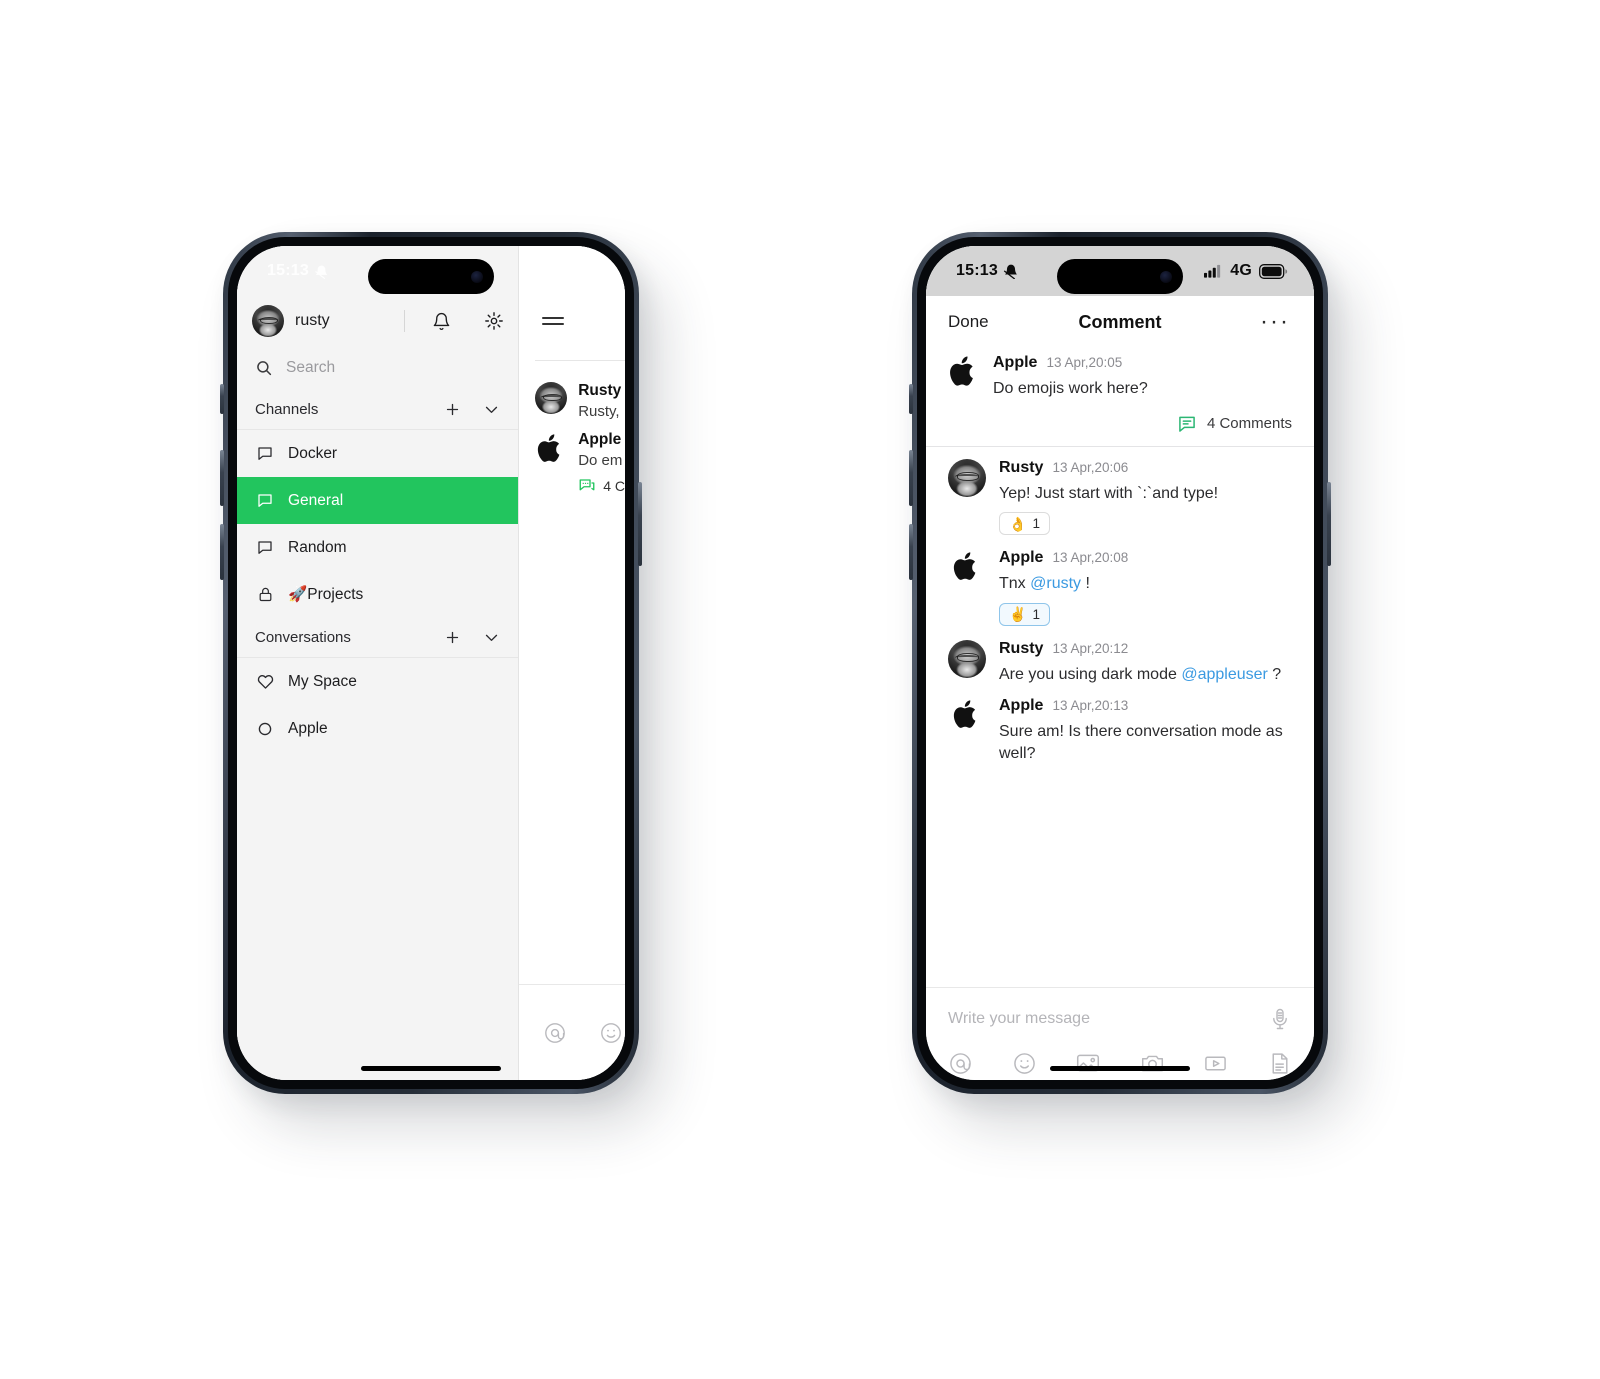 The image size is (1600, 1379). I want to click on sidebar-item-apple: Apple, so click(377, 728).